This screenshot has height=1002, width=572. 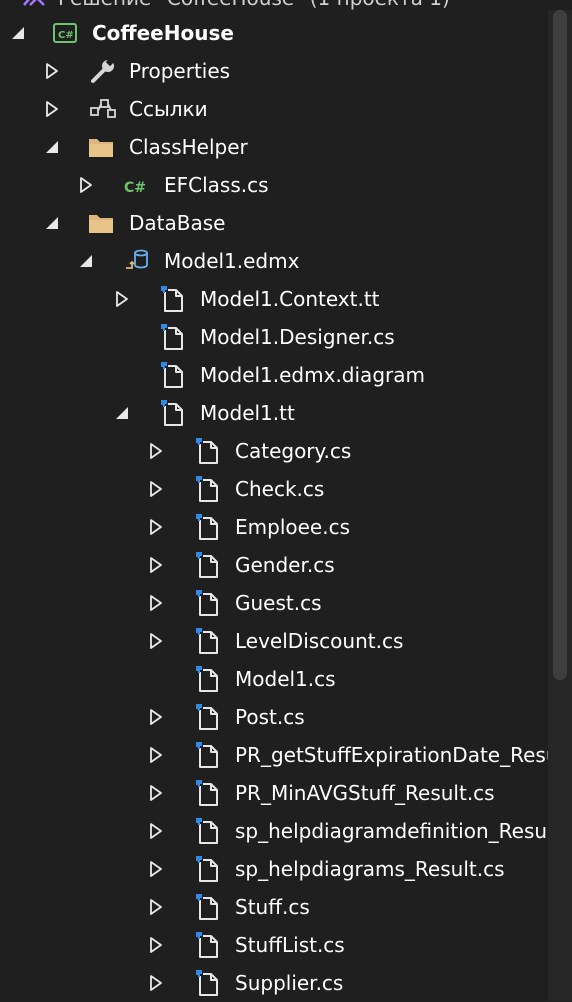 What do you see at coordinates (280, 489) in the screenshot?
I see `file-label: Check.cs` at bounding box center [280, 489].